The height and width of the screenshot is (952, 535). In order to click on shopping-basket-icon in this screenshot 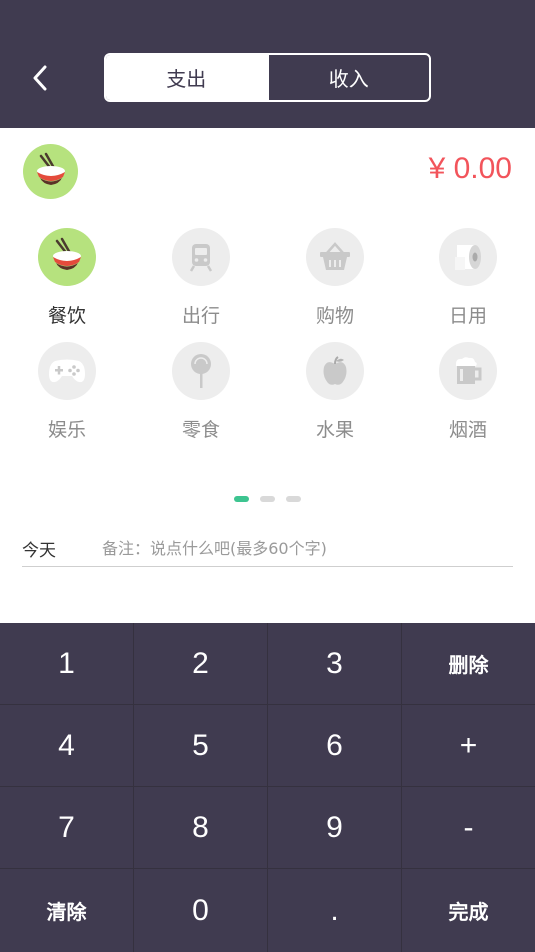, I will do `click(335, 256)`.